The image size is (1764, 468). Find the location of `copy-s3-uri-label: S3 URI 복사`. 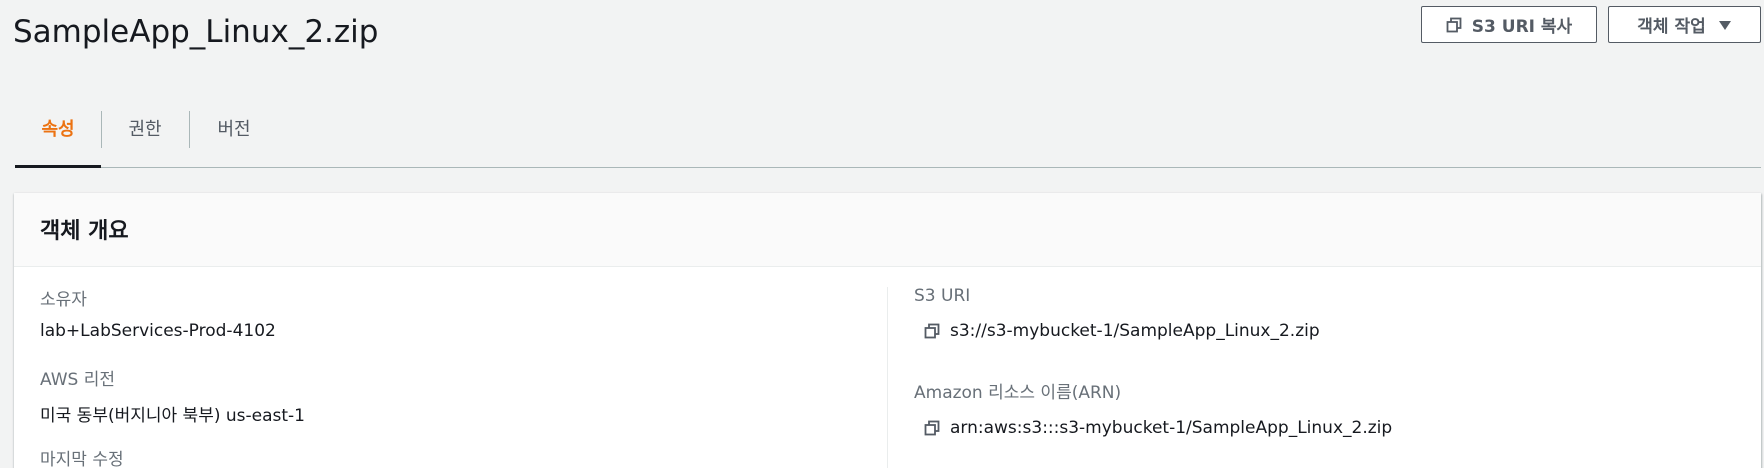

copy-s3-uri-label: S3 URI 복사 is located at coordinates (1522, 27).